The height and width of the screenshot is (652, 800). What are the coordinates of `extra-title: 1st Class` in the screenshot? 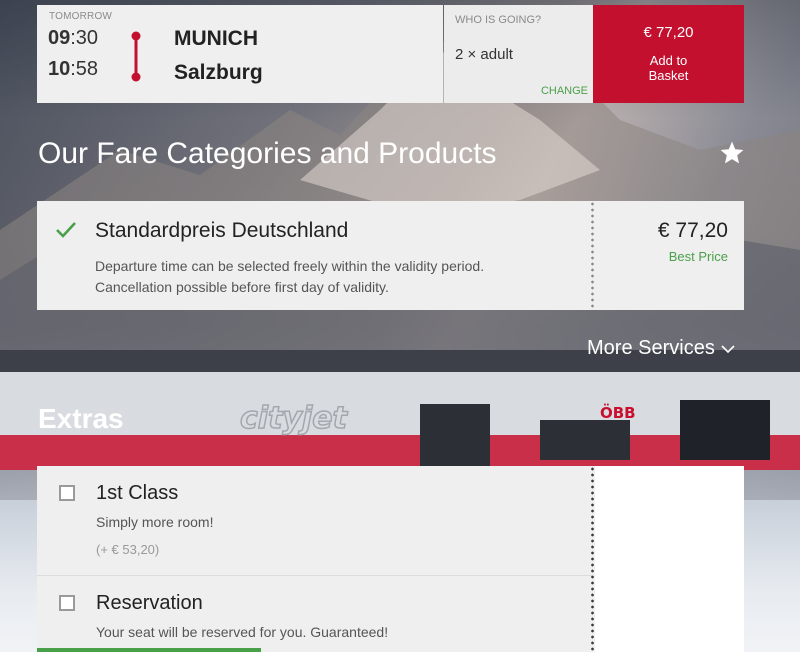 It's located at (137, 493).